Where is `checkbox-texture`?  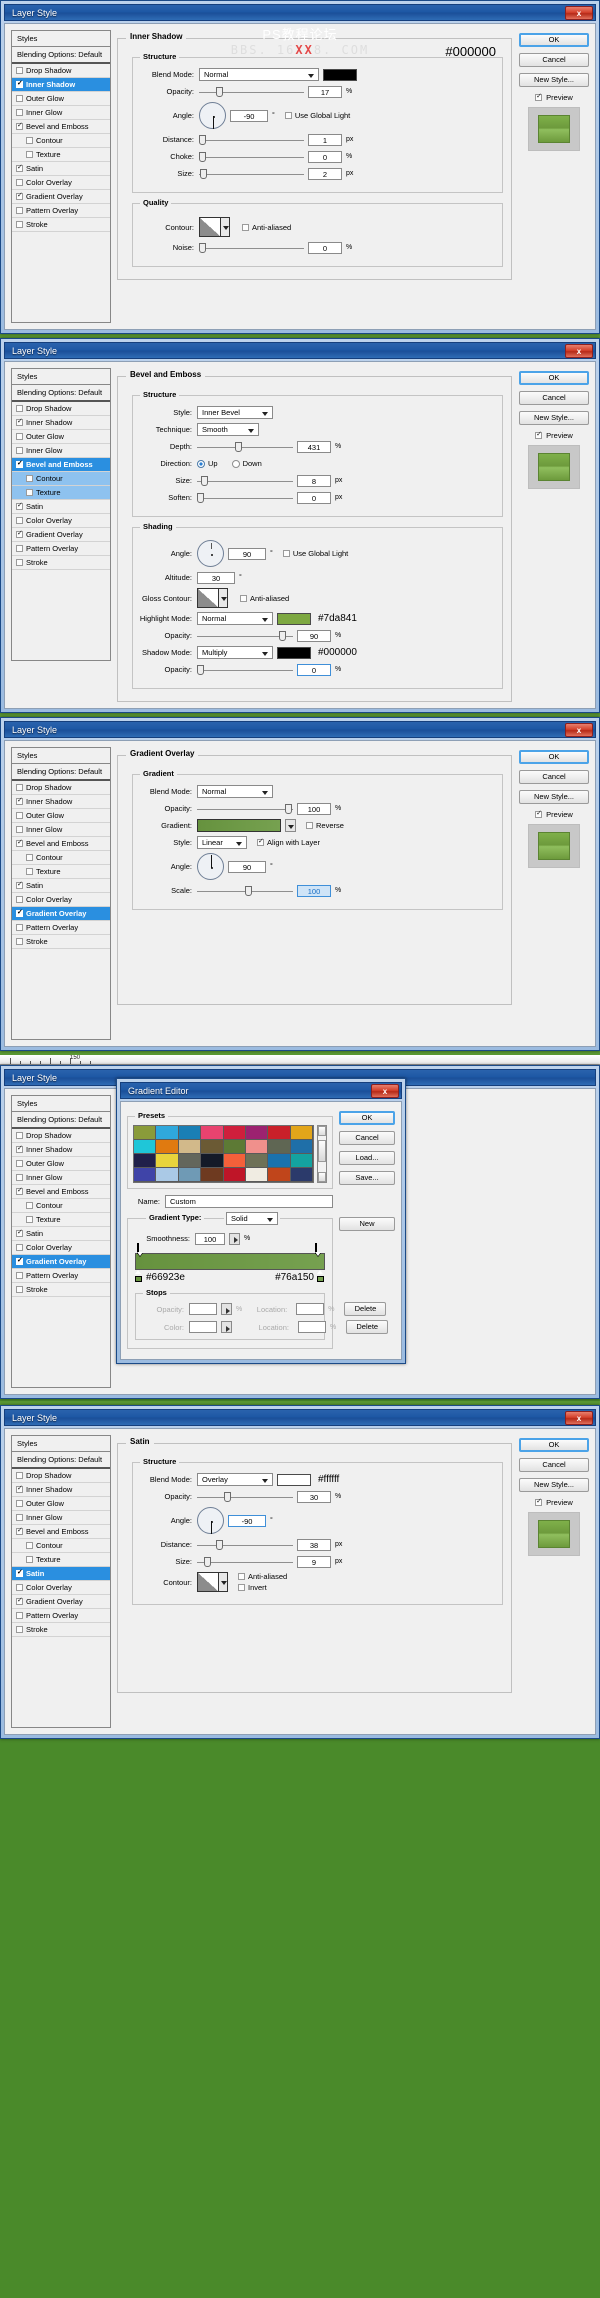 checkbox-texture is located at coordinates (29, 154).